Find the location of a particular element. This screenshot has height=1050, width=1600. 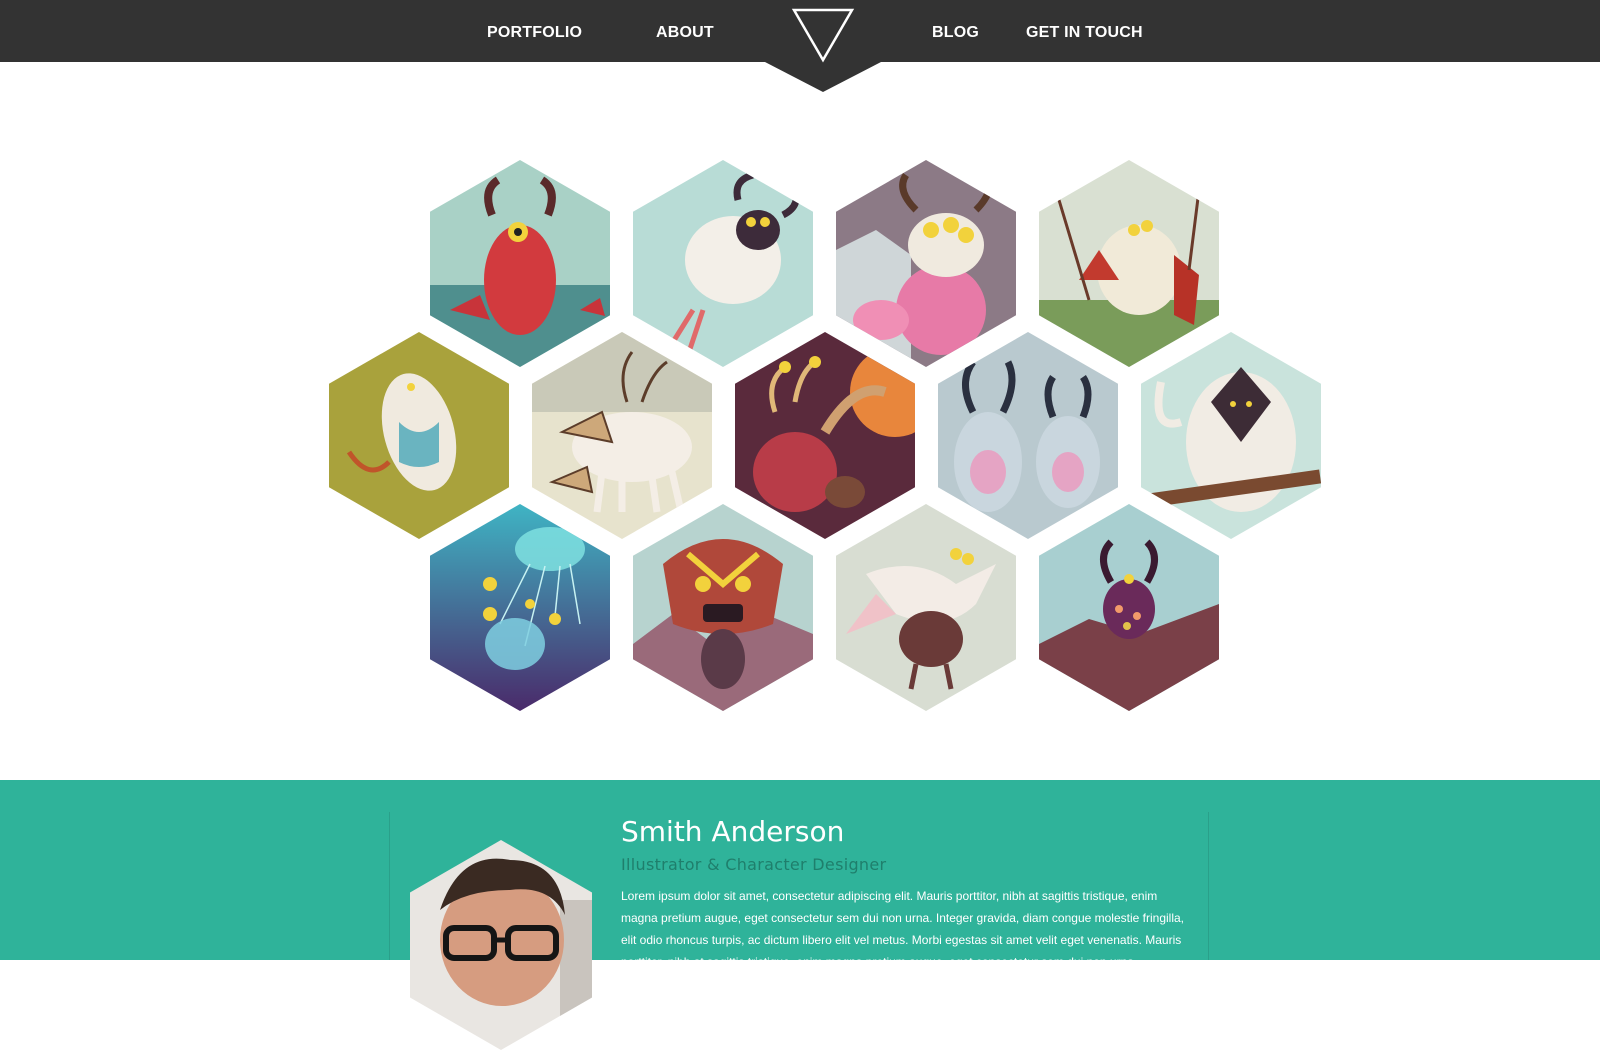

portfolio-tile-pink-cow-monster is located at coordinates (926, 263).